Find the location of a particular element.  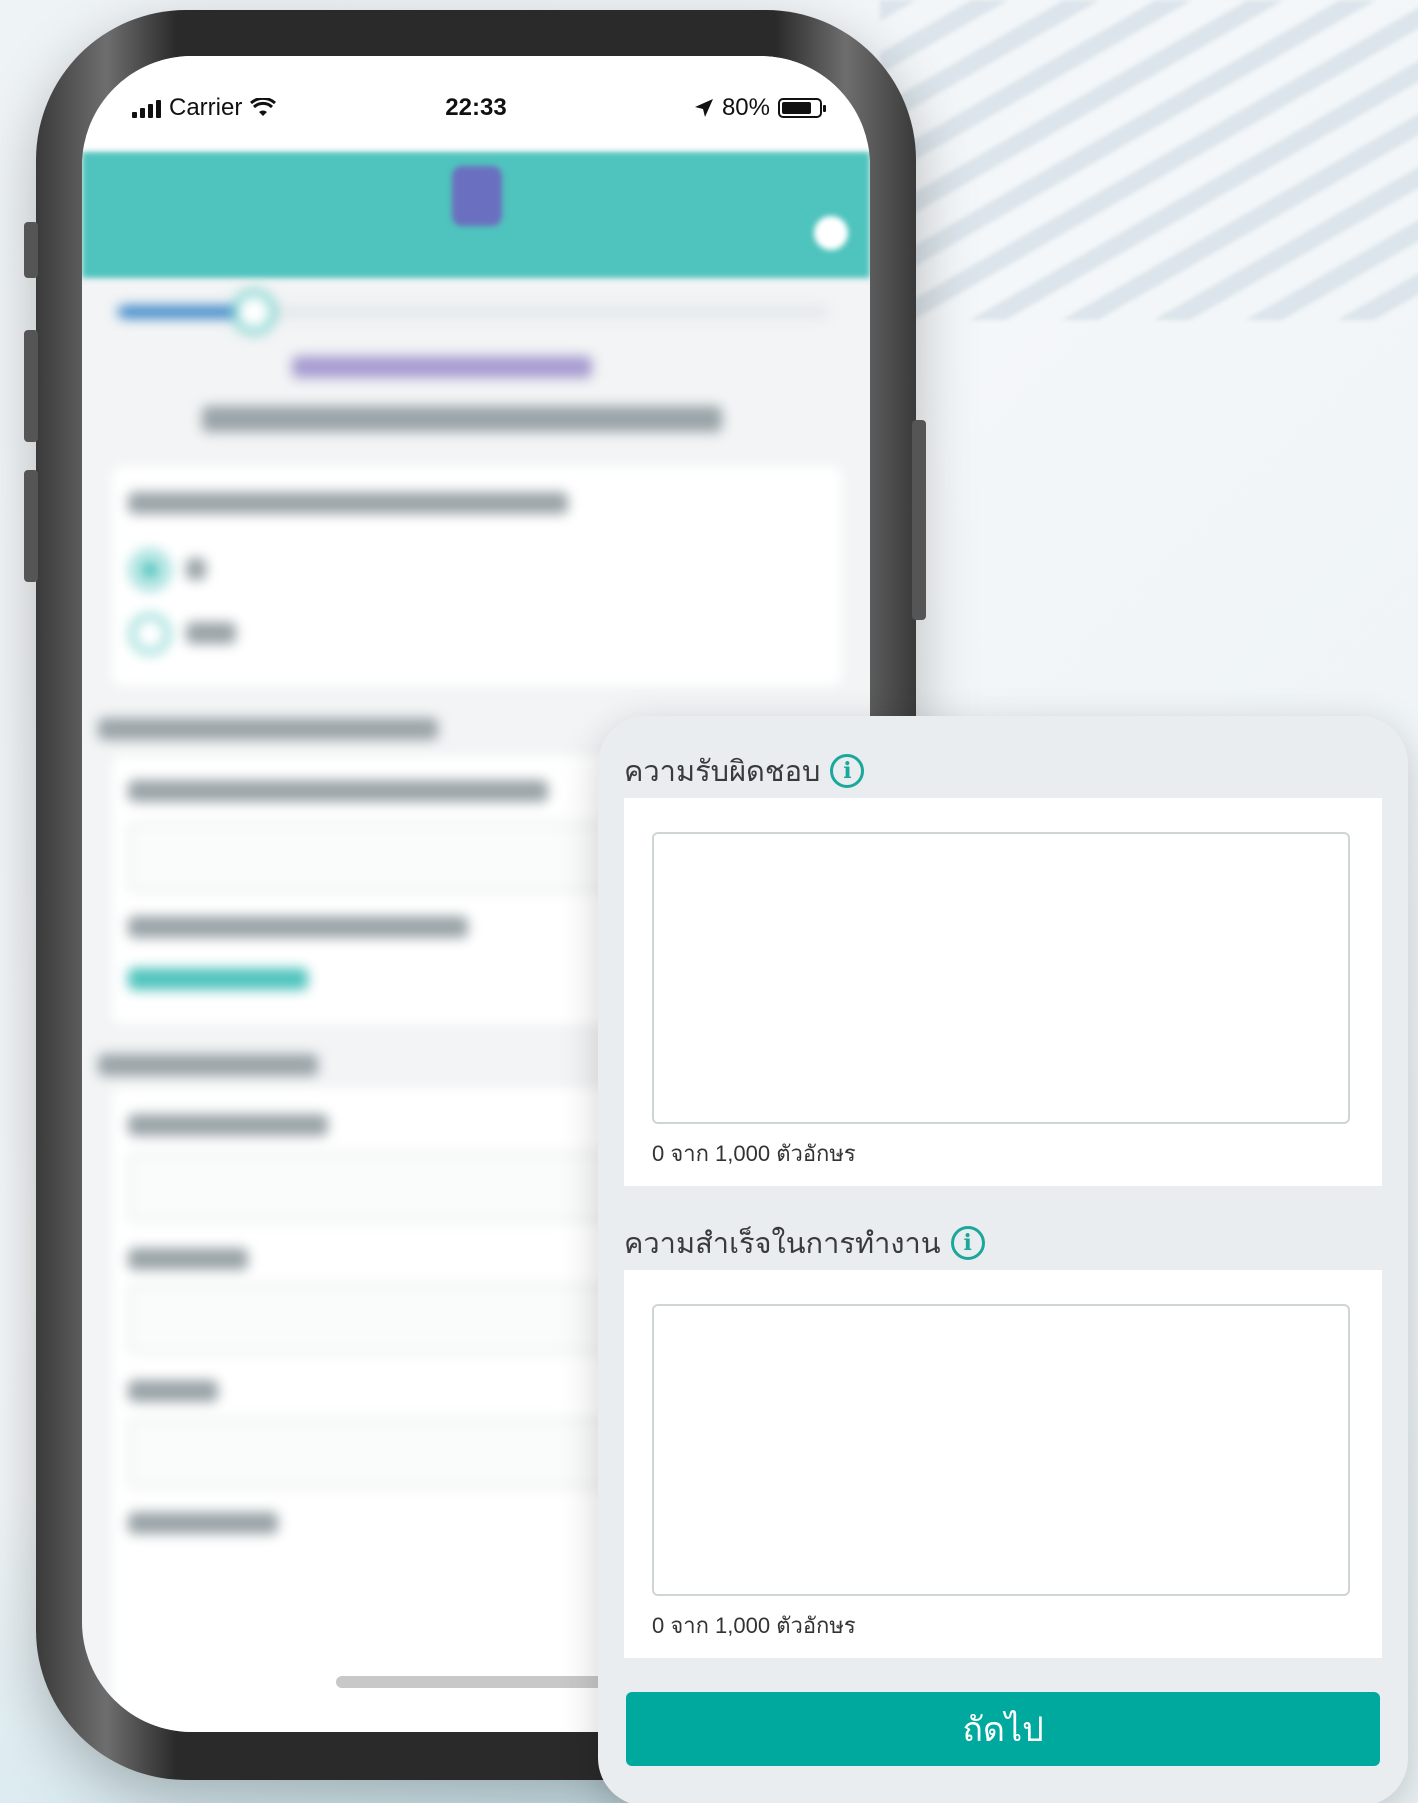

responsibility-textarea is located at coordinates (1001, 978).